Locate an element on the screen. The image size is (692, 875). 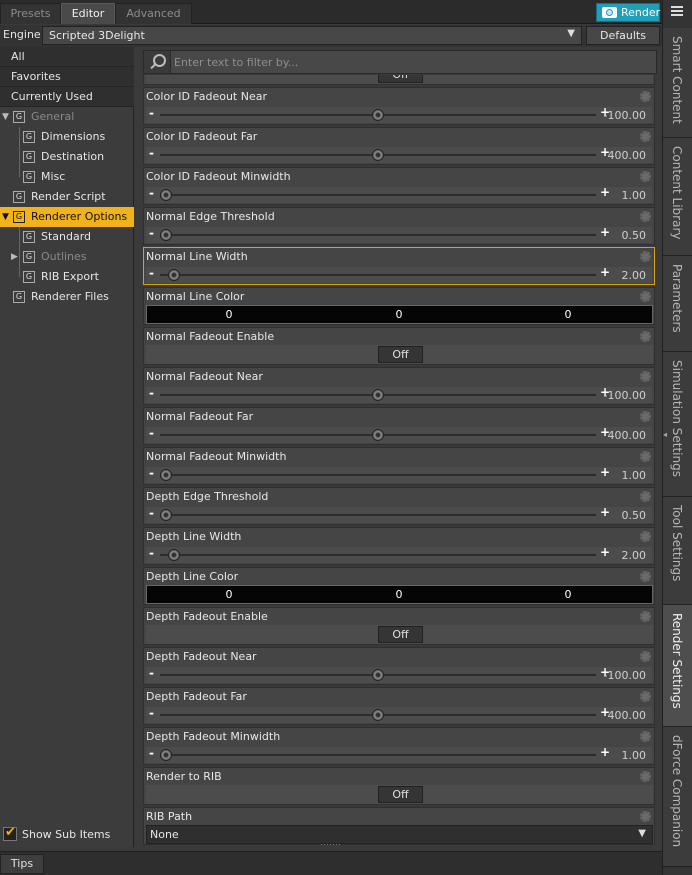
defaults-button: Defaults is located at coordinates (623, 35).